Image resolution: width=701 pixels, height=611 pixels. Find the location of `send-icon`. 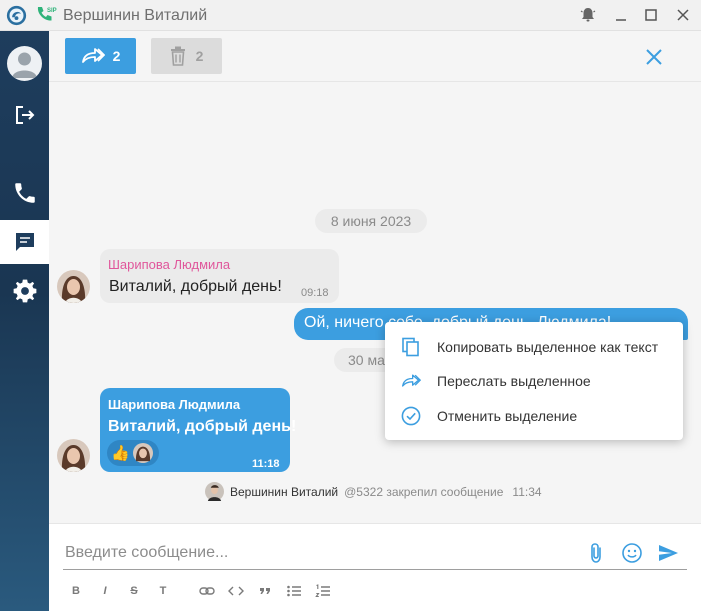

send-icon is located at coordinates (668, 553).